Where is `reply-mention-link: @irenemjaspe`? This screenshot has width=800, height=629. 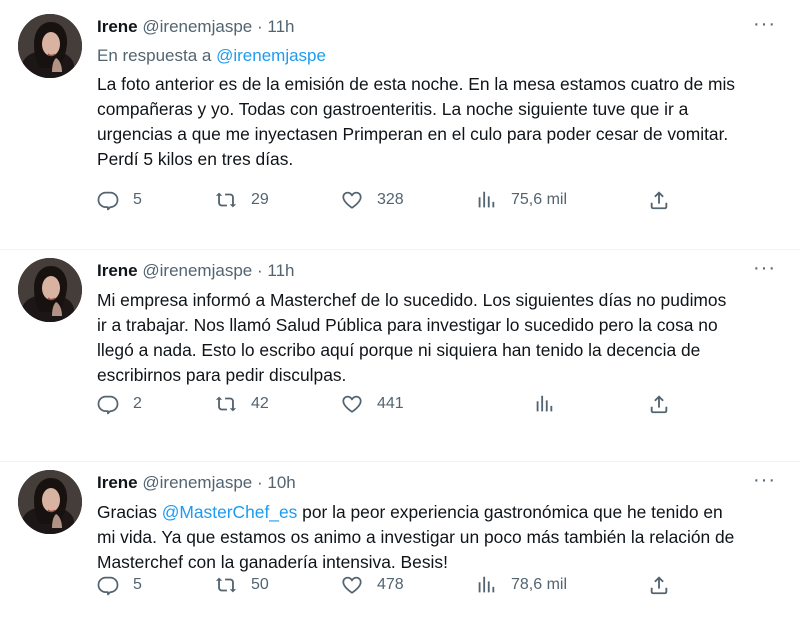 reply-mention-link: @irenemjaspe is located at coordinates (271, 55).